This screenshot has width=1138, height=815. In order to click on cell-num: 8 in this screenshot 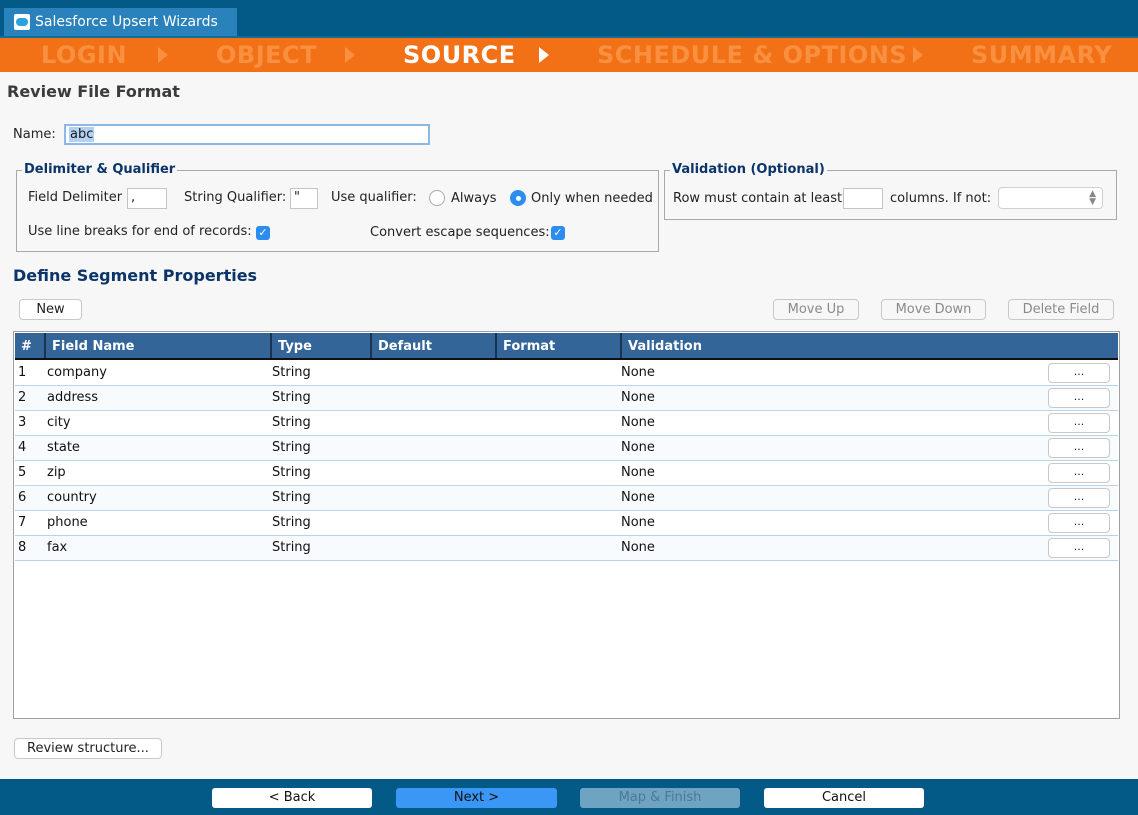, I will do `click(22, 547)`.